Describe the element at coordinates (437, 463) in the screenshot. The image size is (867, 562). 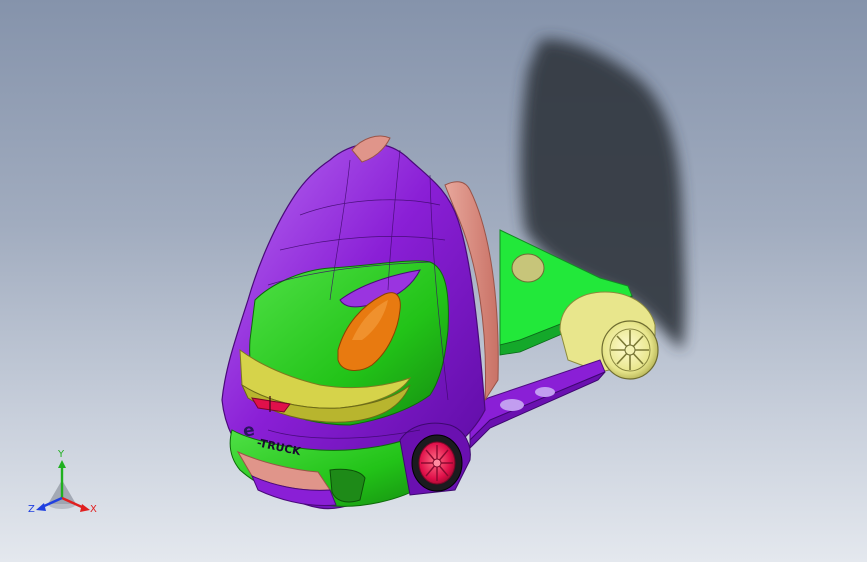
I see `front-wheel` at that location.